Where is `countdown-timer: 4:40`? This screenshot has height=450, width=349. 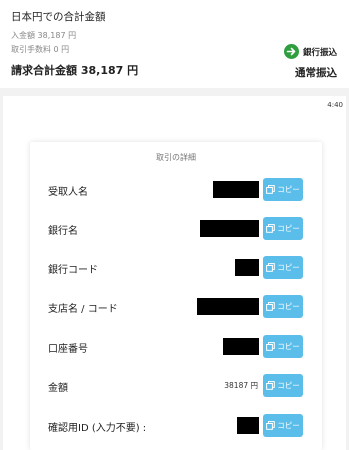
countdown-timer: 4:40 is located at coordinates (335, 105).